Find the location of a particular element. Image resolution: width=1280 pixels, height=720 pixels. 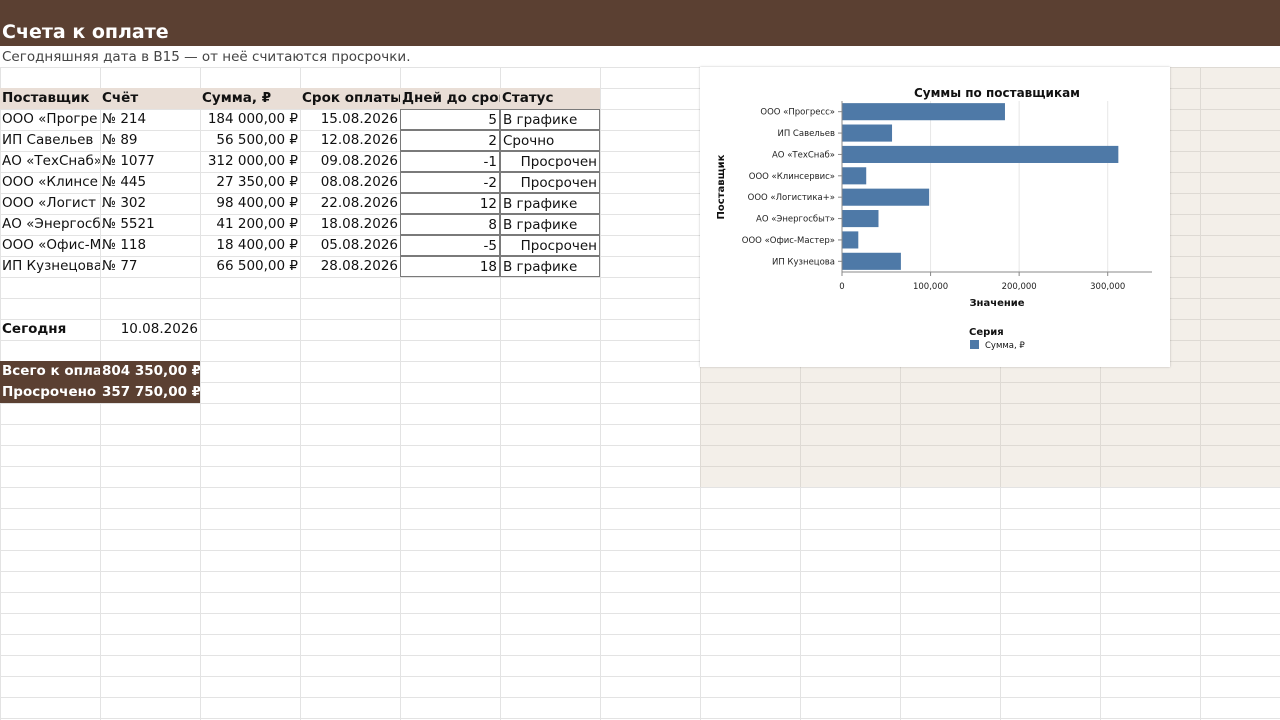

cell-supplier: АО «ТехСнаб» is located at coordinates (50, 161).